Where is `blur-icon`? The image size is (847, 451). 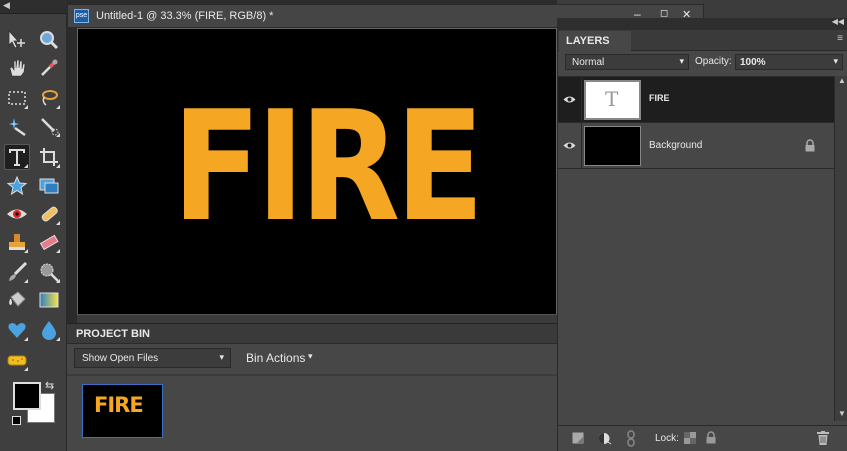
blur-icon is located at coordinates (49, 330).